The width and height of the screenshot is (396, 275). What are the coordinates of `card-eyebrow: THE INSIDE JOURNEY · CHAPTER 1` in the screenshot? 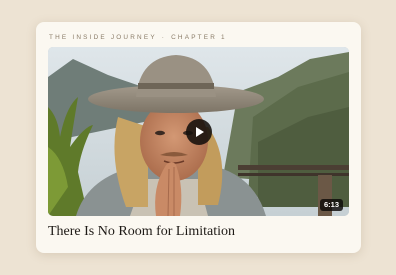 It's located at (138, 37).